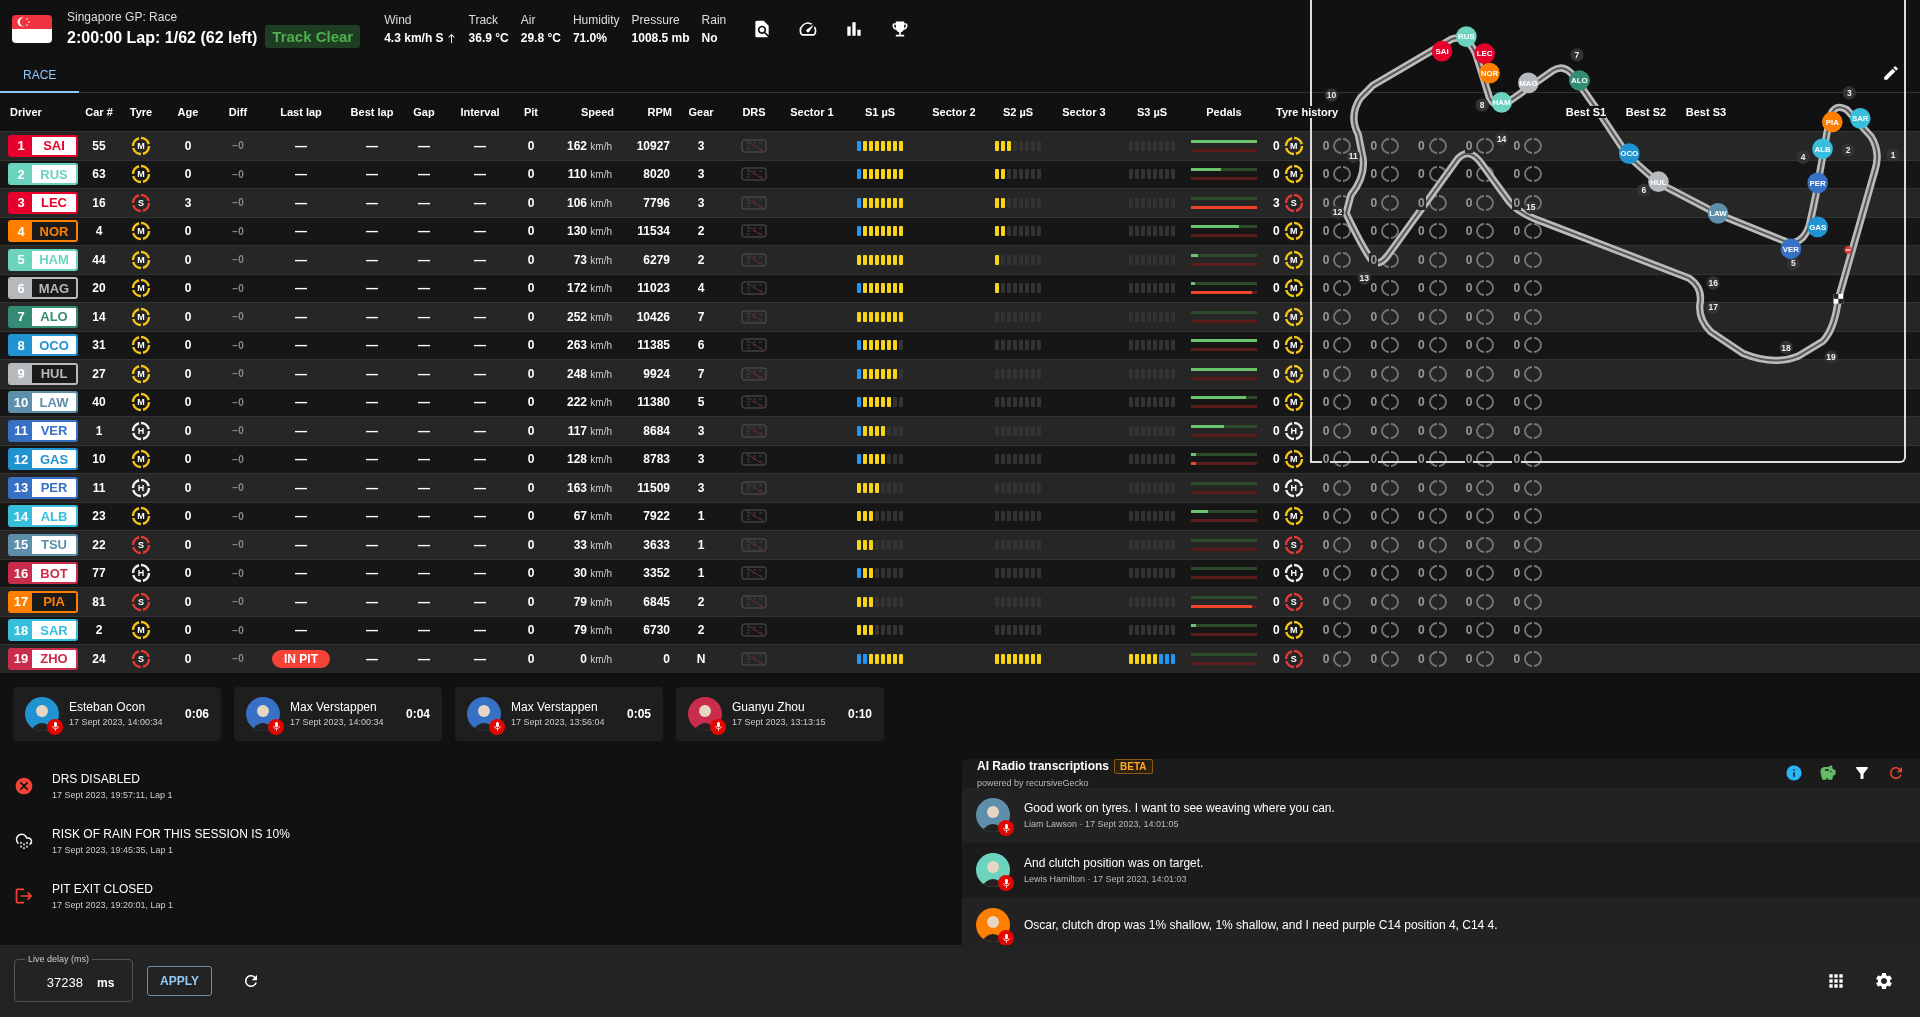  Describe the element at coordinates (559, 713) in the screenshot. I see `team-radio-card: Max Verstappen 17 Sept 2023, 13:56:04 0:05` at that location.